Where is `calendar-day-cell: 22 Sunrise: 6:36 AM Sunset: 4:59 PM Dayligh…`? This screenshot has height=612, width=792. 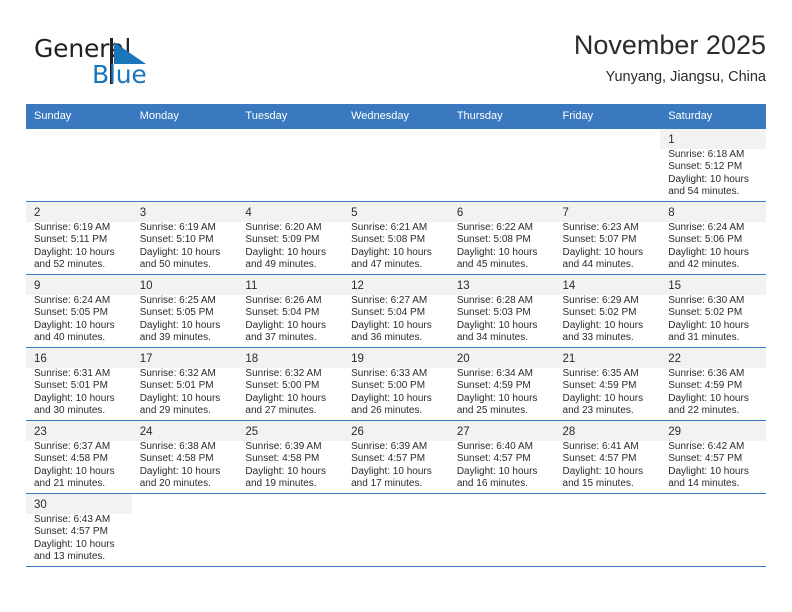 calendar-day-cell: 22 Sunrise: 6:36 AM Sunset: 4:59 PM Dayligh… is located at coordinates (713, 384).